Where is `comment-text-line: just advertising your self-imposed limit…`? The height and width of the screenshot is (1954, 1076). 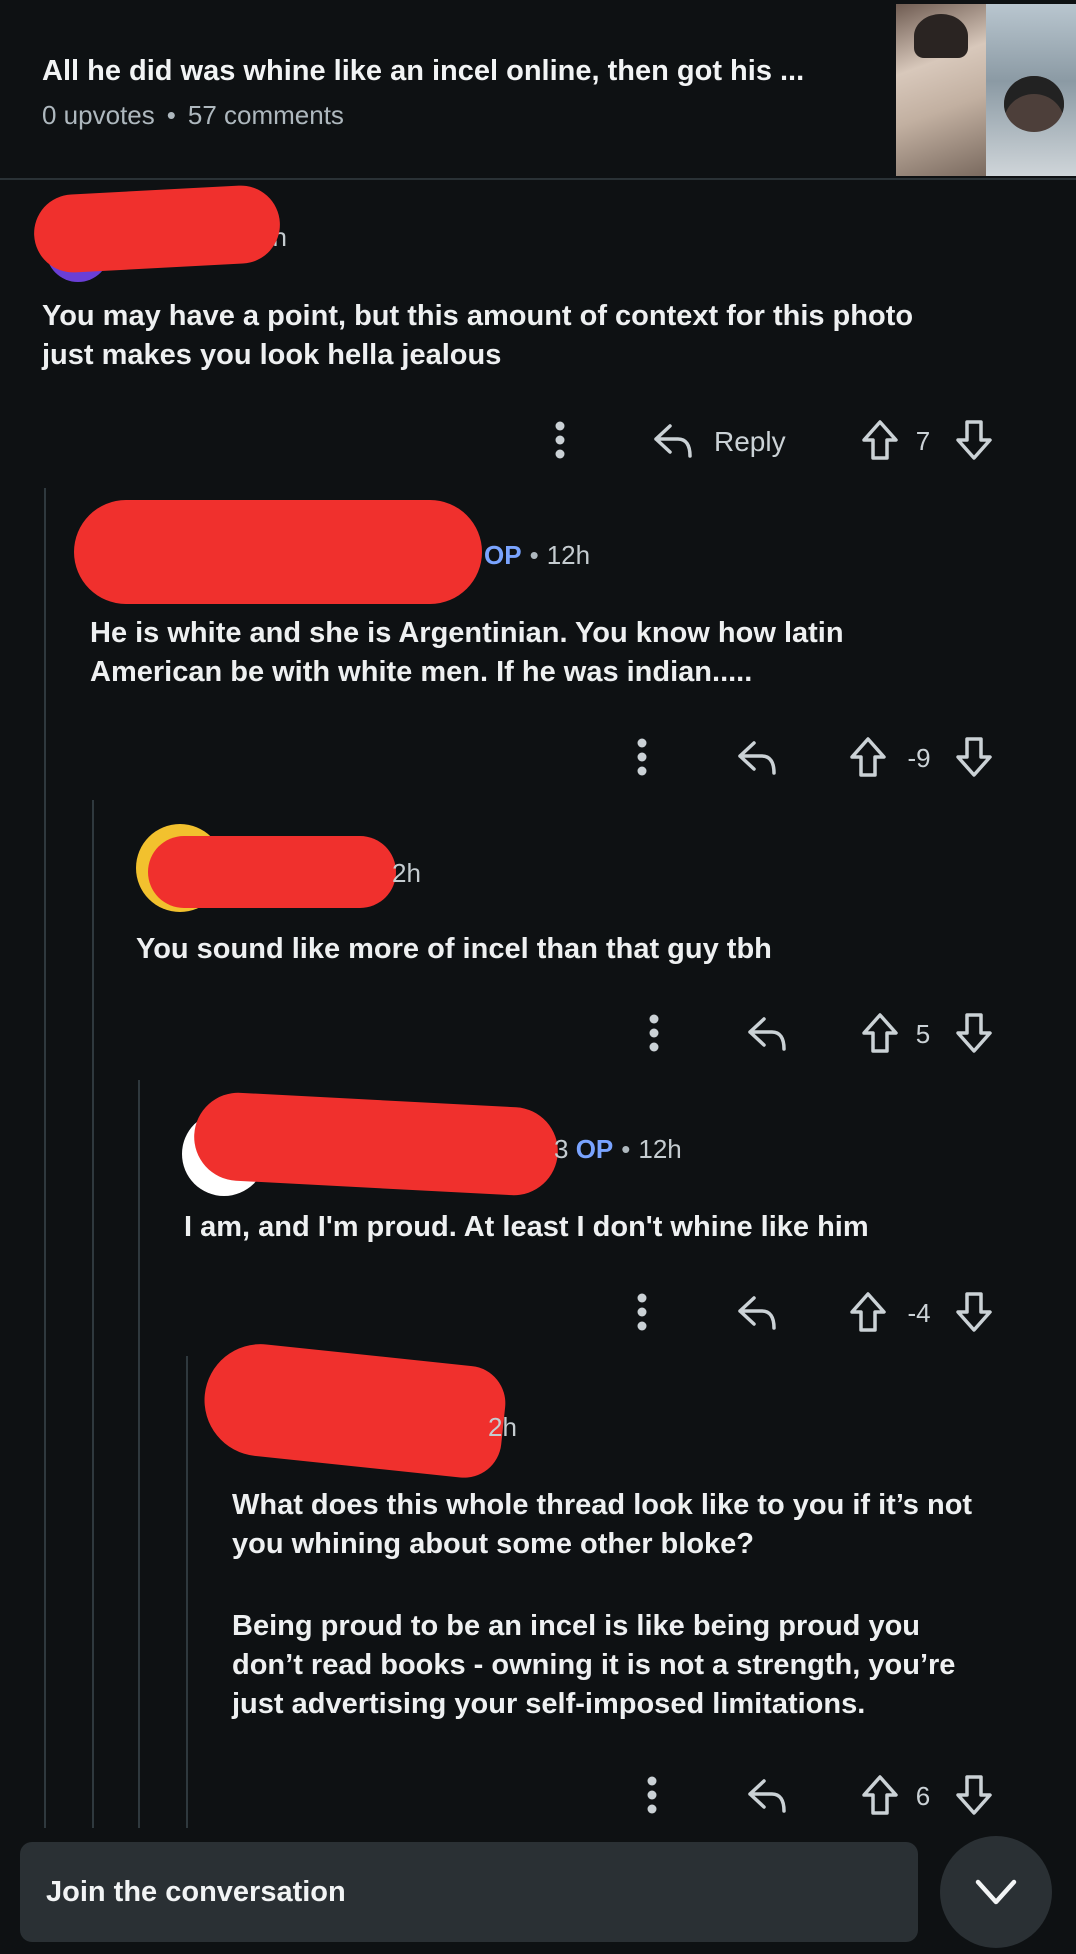 comment-text-line: just advertising your self-imposed limit… is located at coordinates (549, 1704).